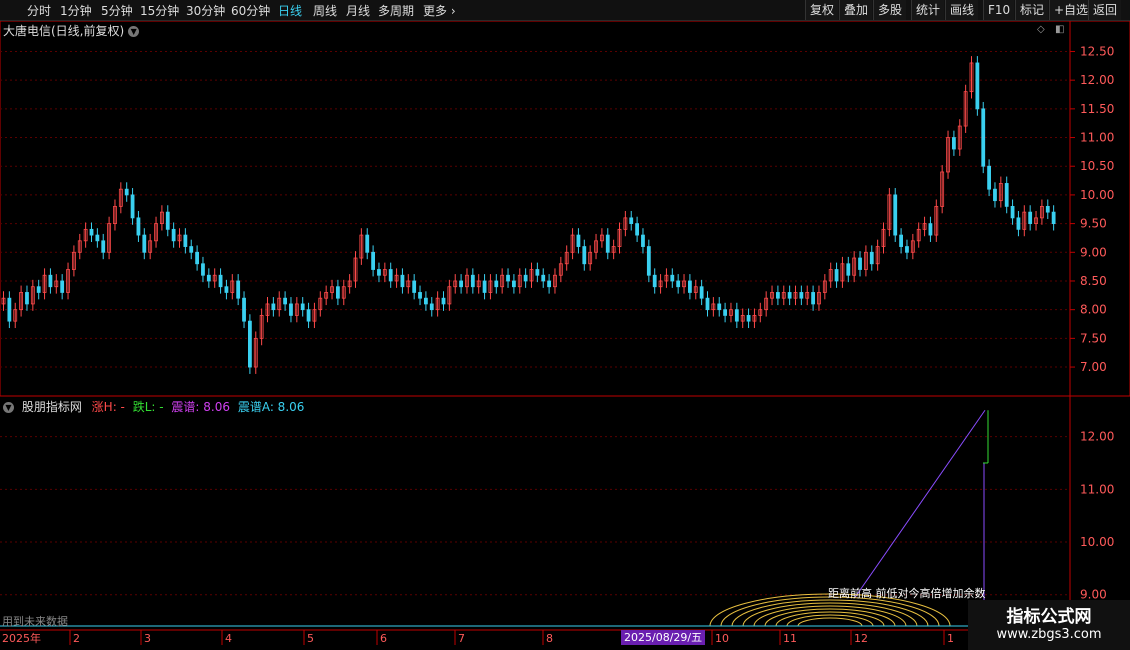  What do you see at coordinates (928, 10) in the screenshot?
I see `toolbar-button-3: 统计` at bounding box center [928, 10].